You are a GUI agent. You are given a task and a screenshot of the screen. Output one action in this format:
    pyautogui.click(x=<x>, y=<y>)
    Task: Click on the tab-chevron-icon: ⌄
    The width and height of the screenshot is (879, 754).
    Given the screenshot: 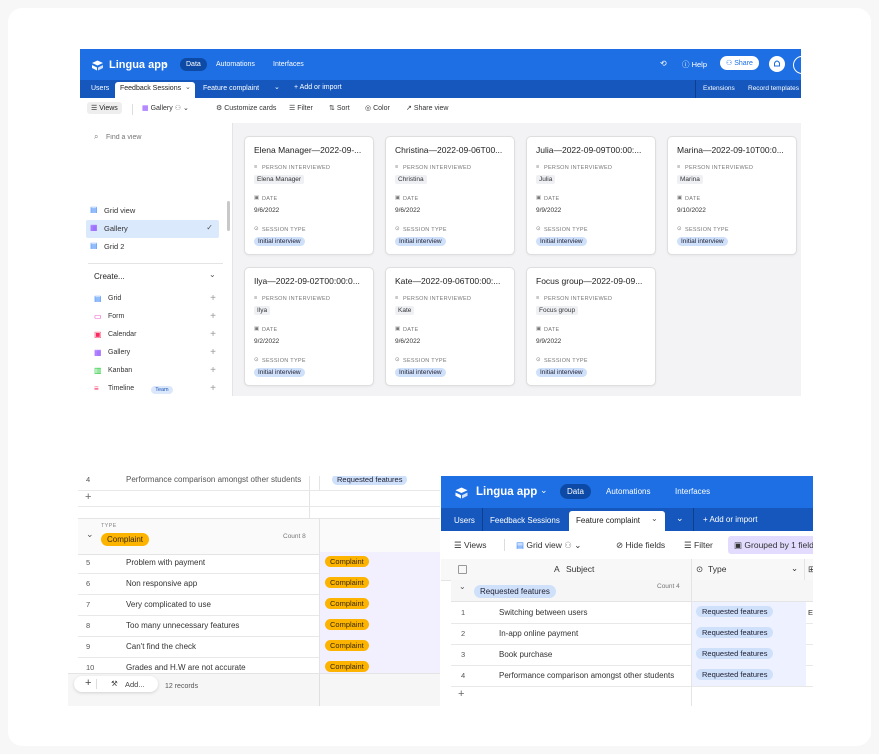 What is the action you would take?
    pyautogui.click(x=277, y=87)
    